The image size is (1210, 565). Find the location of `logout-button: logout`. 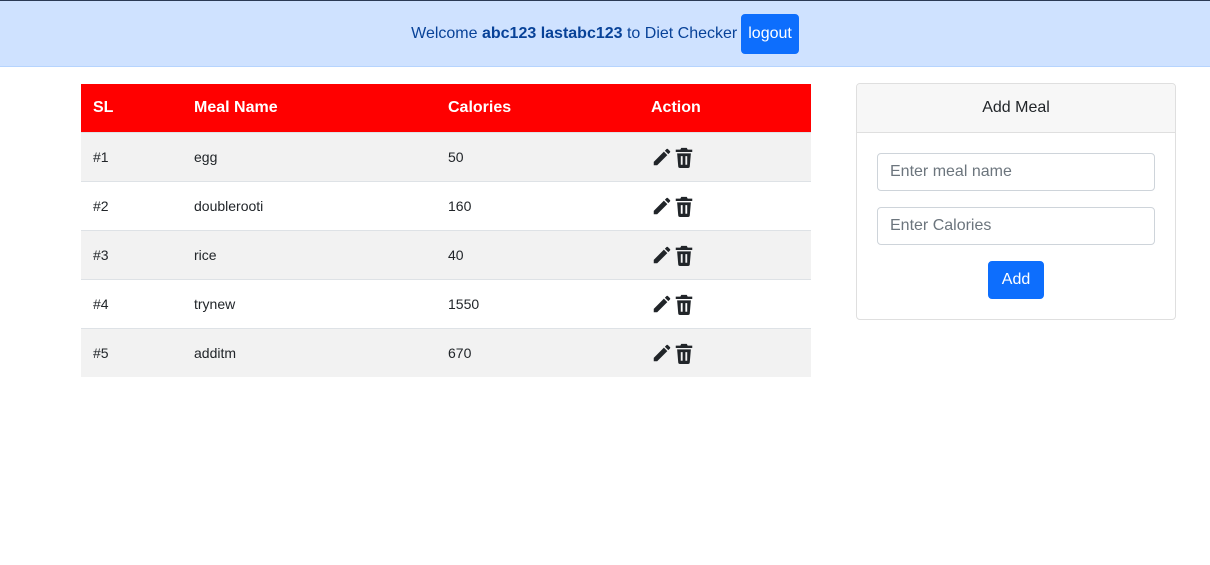

logout-button: logout is located at coordinates (770, 33).